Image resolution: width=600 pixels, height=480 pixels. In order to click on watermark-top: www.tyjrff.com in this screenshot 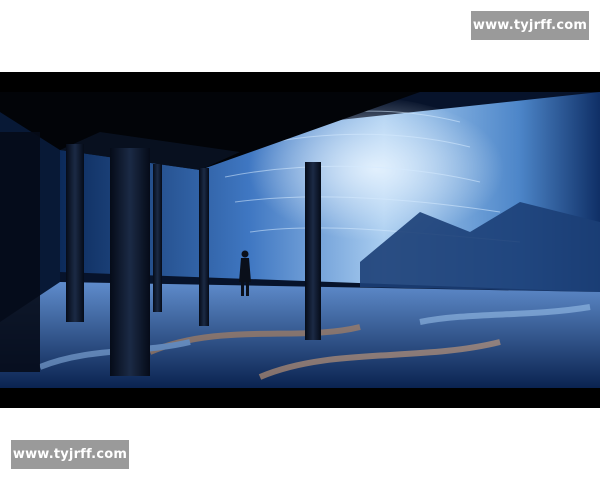, I will do `click(530, 25)`.